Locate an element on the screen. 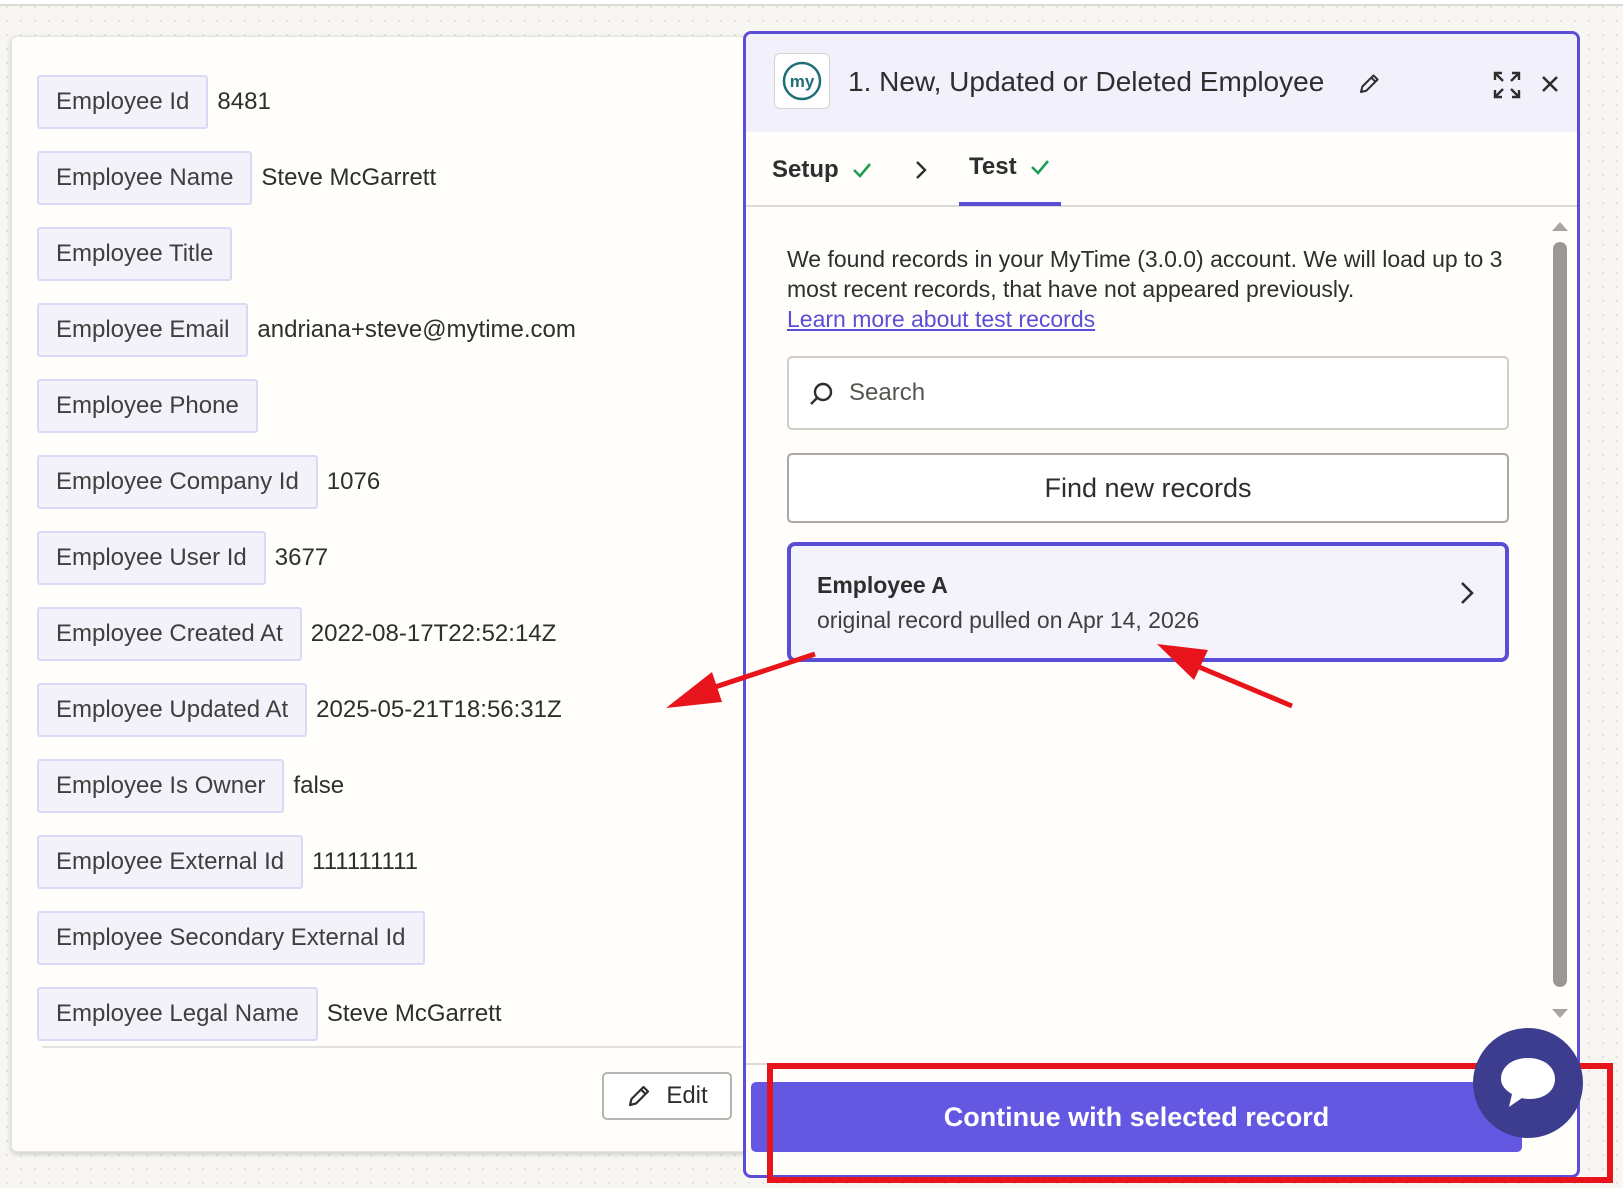 This screenshot has height=1188, width=1623. field-value: 111111111 is located at coordinates (365, 861).